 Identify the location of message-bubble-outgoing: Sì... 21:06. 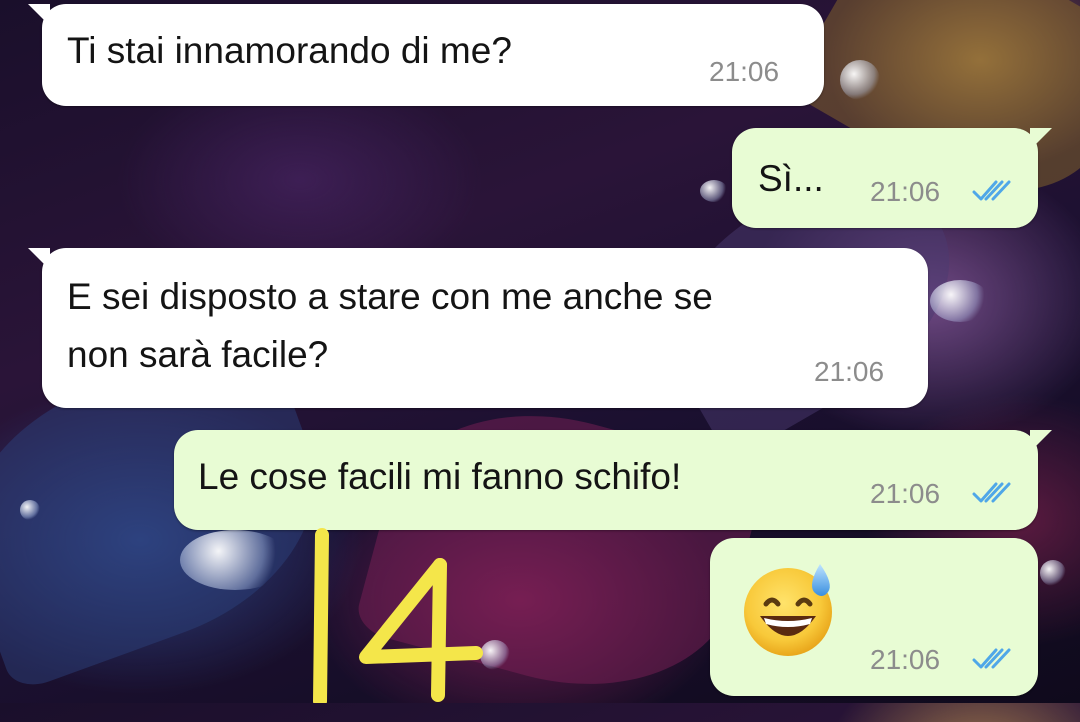
(892, 178).